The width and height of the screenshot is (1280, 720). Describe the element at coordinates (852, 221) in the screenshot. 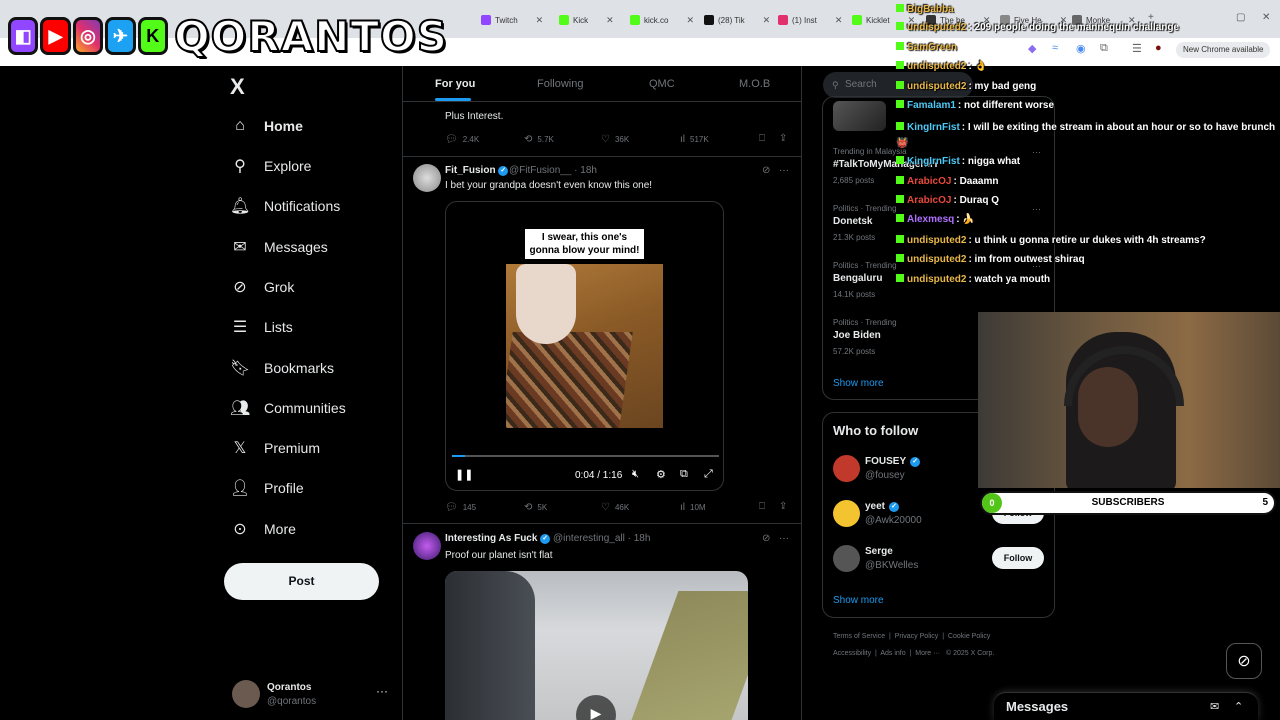

I see `trend-name: Donetsk` at that location.